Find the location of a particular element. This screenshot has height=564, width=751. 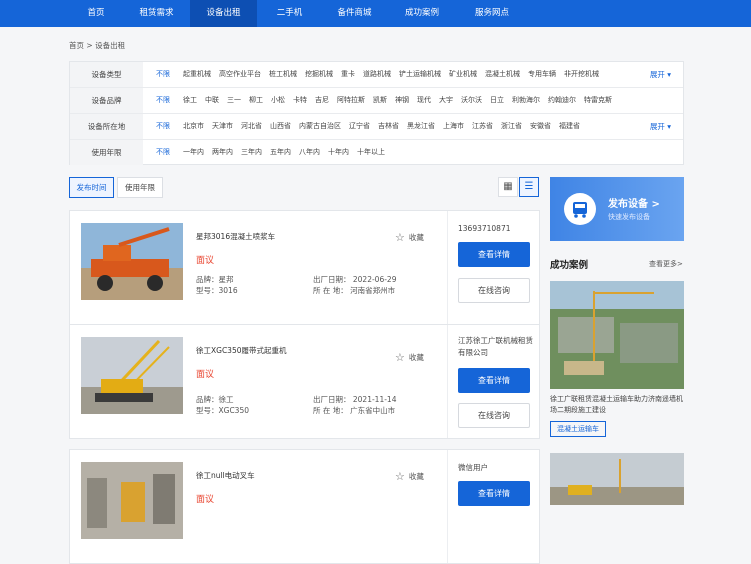

filter-option: 中联 is located at coordinates (212, 100).